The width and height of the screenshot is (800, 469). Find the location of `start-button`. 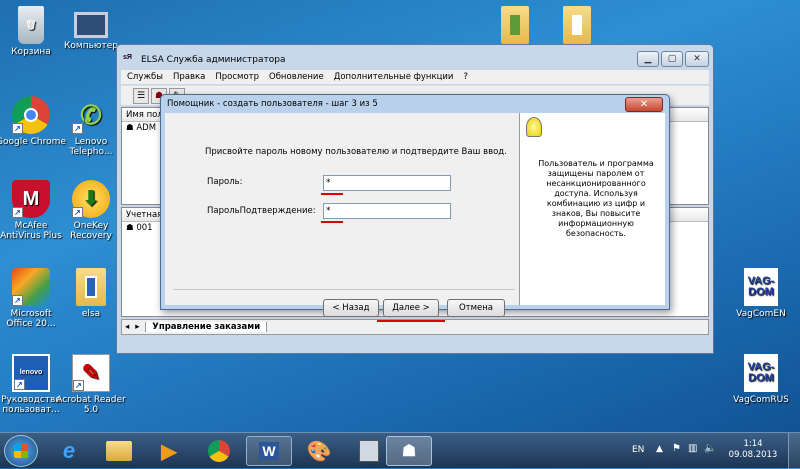

start-button is located at coordinates (21, 451).